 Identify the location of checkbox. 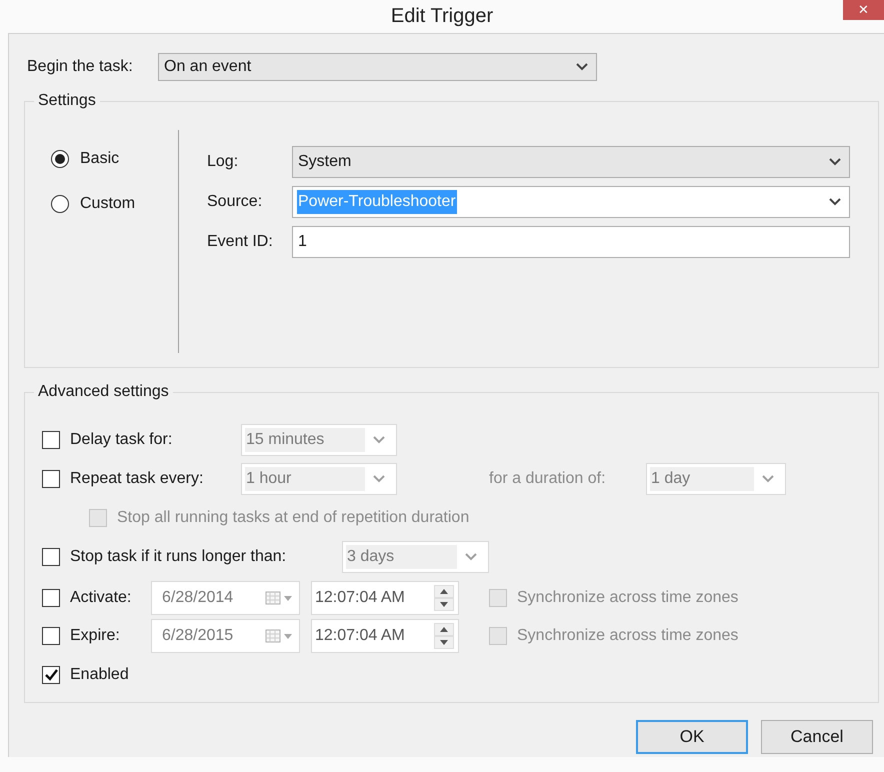
(51, 675).